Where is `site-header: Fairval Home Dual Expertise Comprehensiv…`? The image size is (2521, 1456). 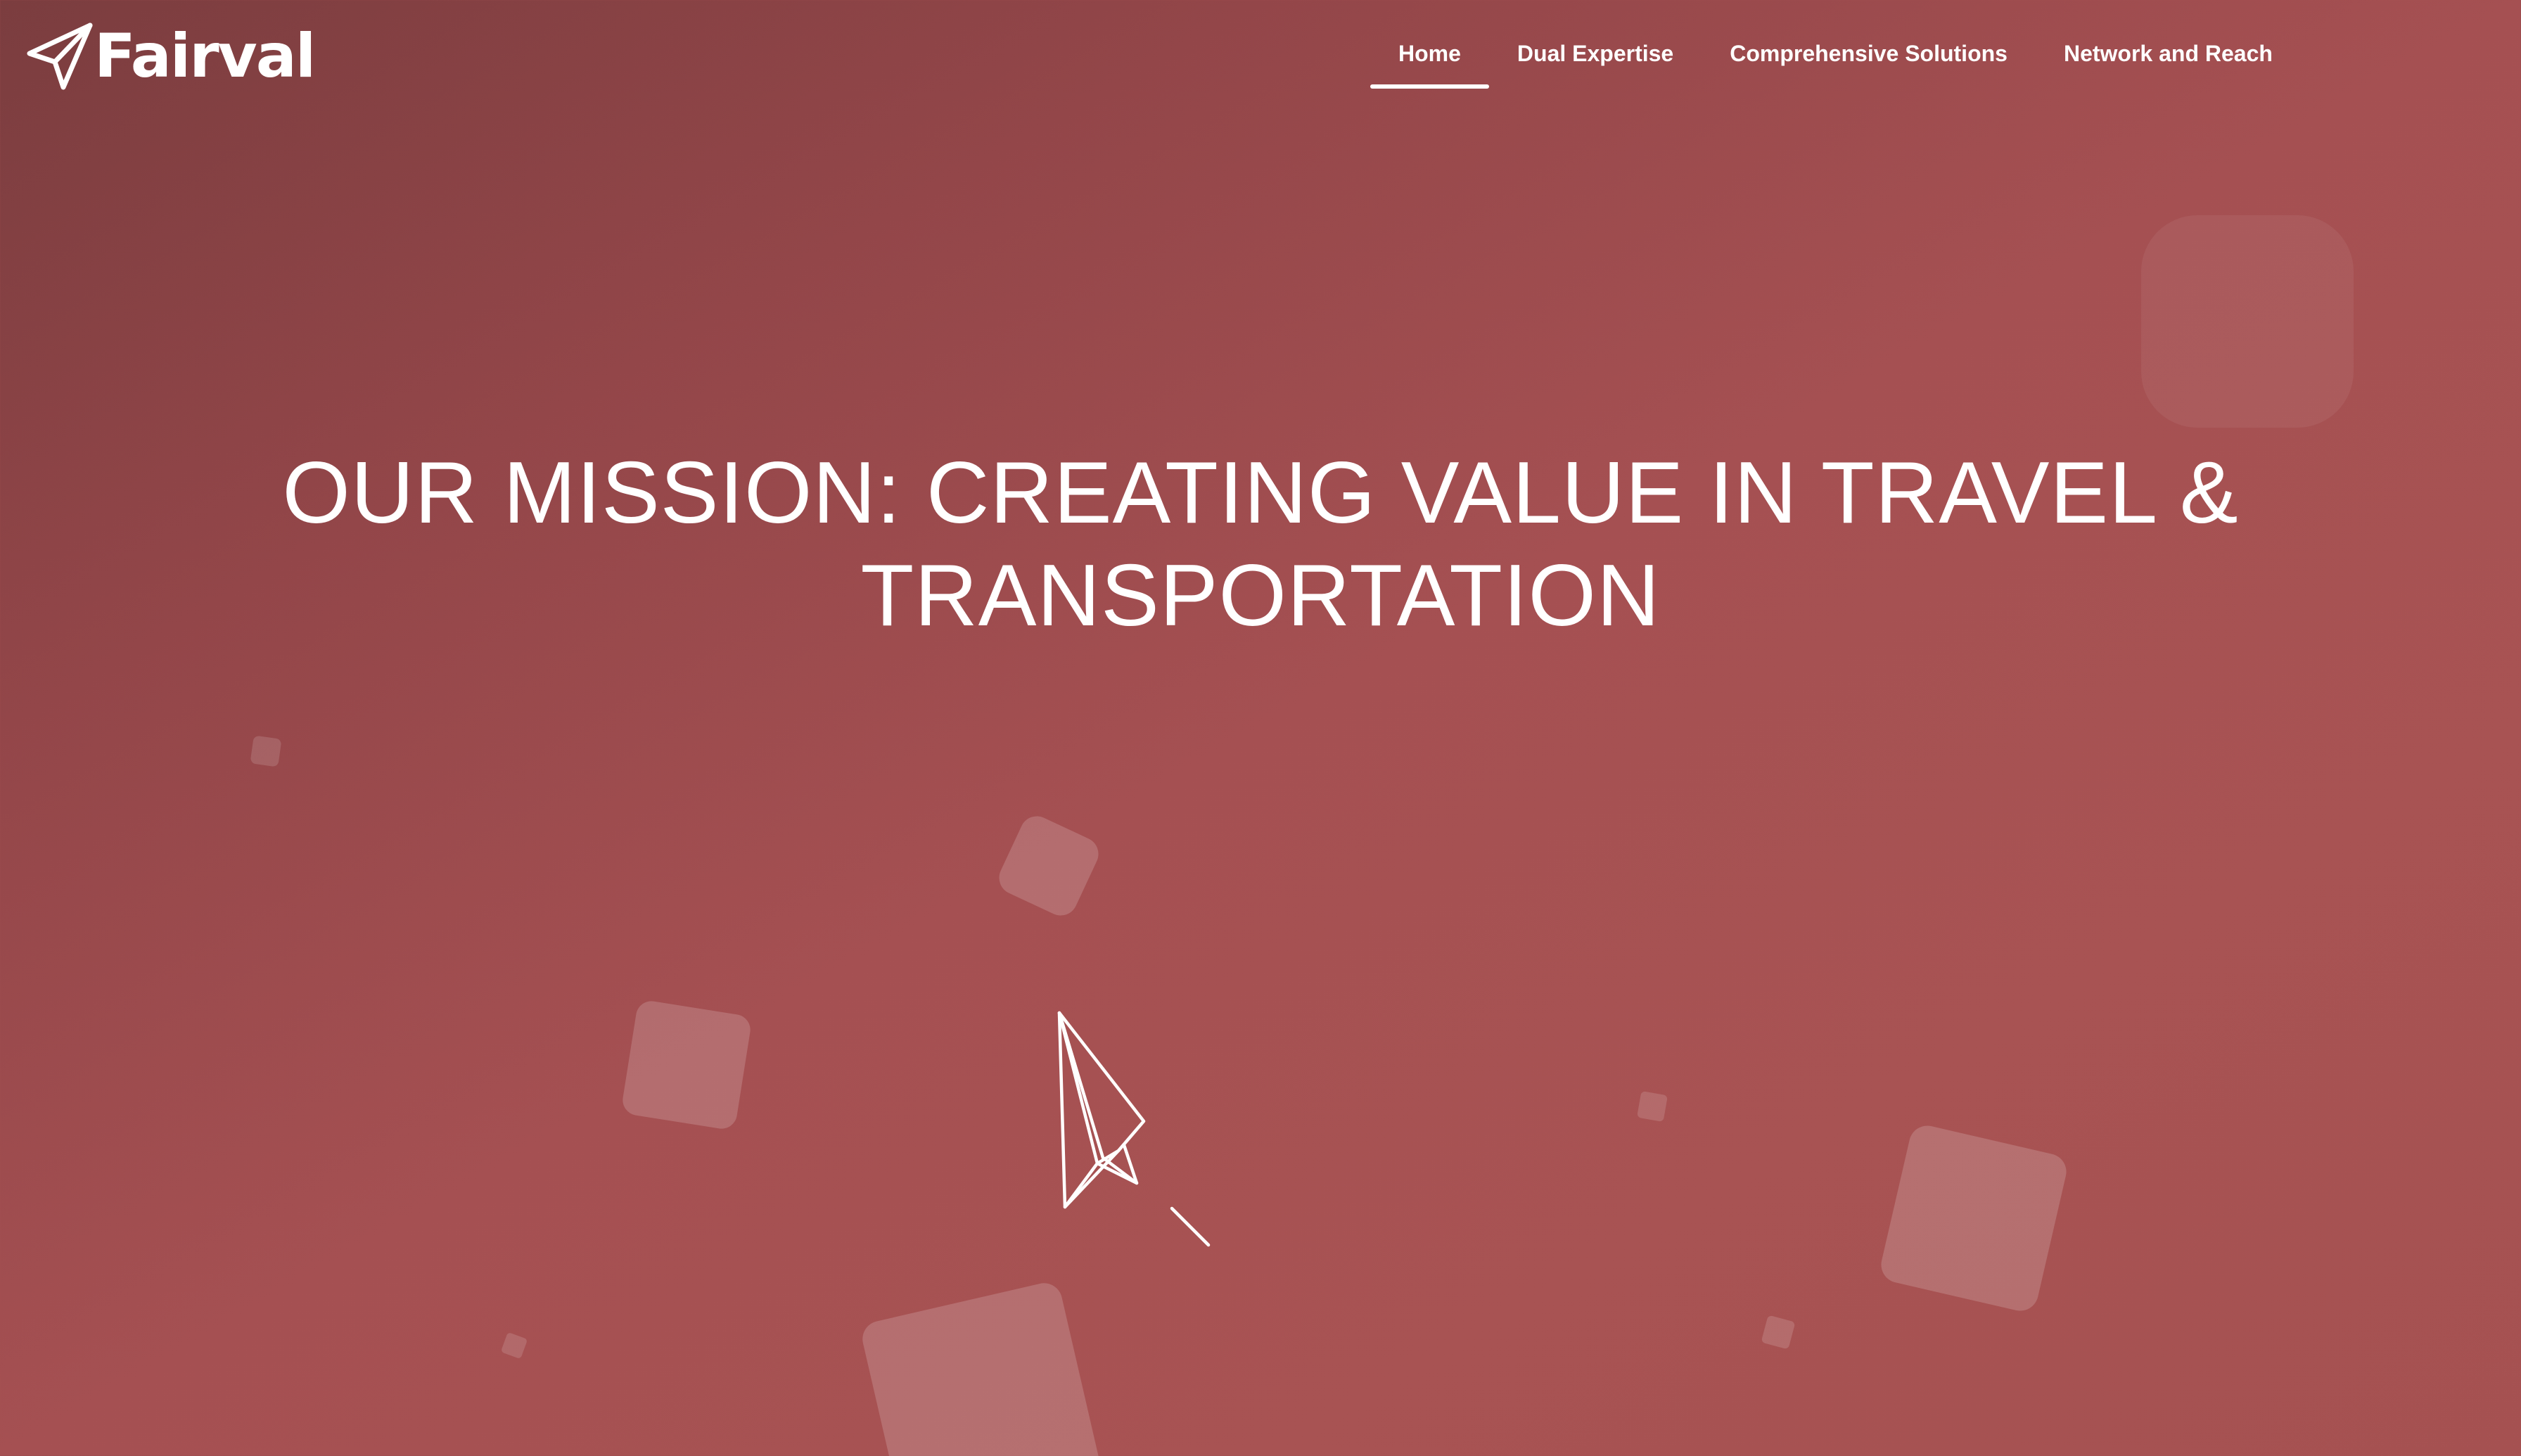 site-header: Fairval Home Dual Expertise Comprehensiv… is located at coordinates (1260, 56).